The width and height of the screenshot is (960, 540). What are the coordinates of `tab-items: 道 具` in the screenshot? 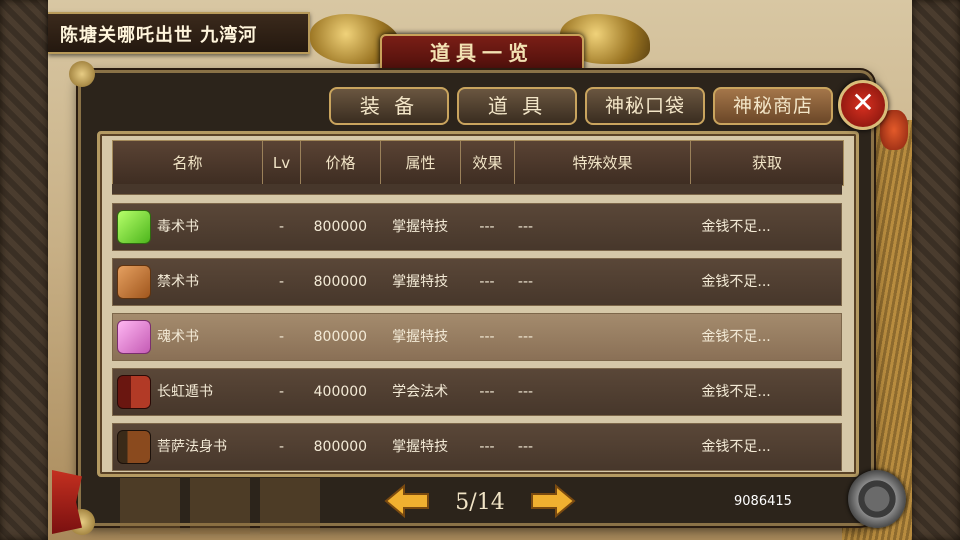 It's located at (517, 106).